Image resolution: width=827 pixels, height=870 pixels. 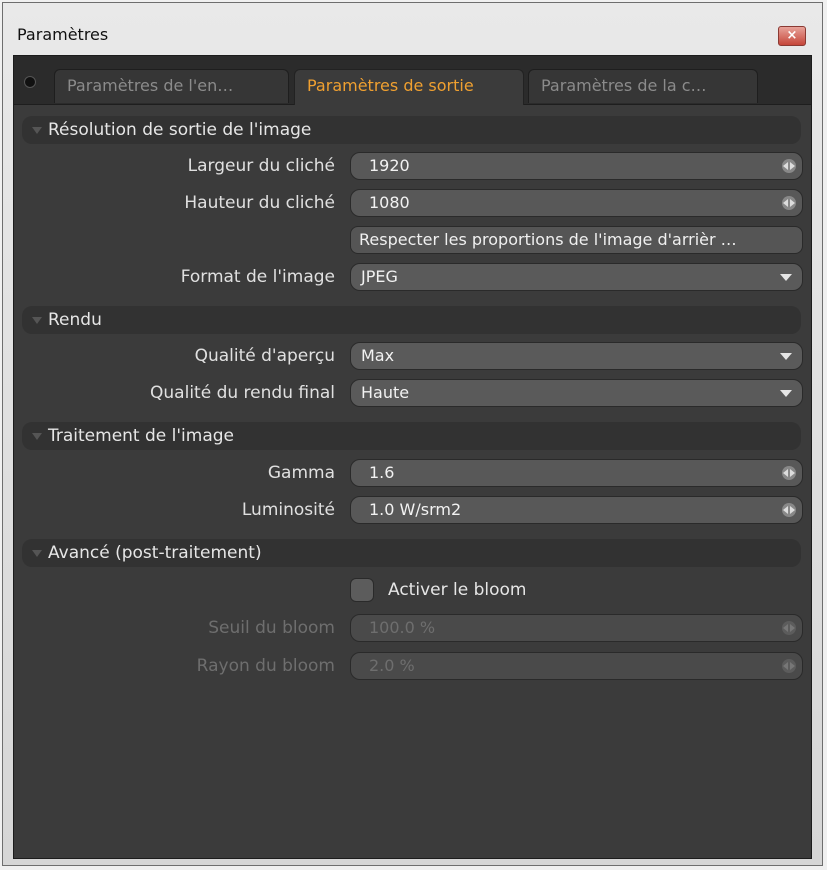 I want to click on section-title: Avancé (post-traitement), so click(x=155, y=553).